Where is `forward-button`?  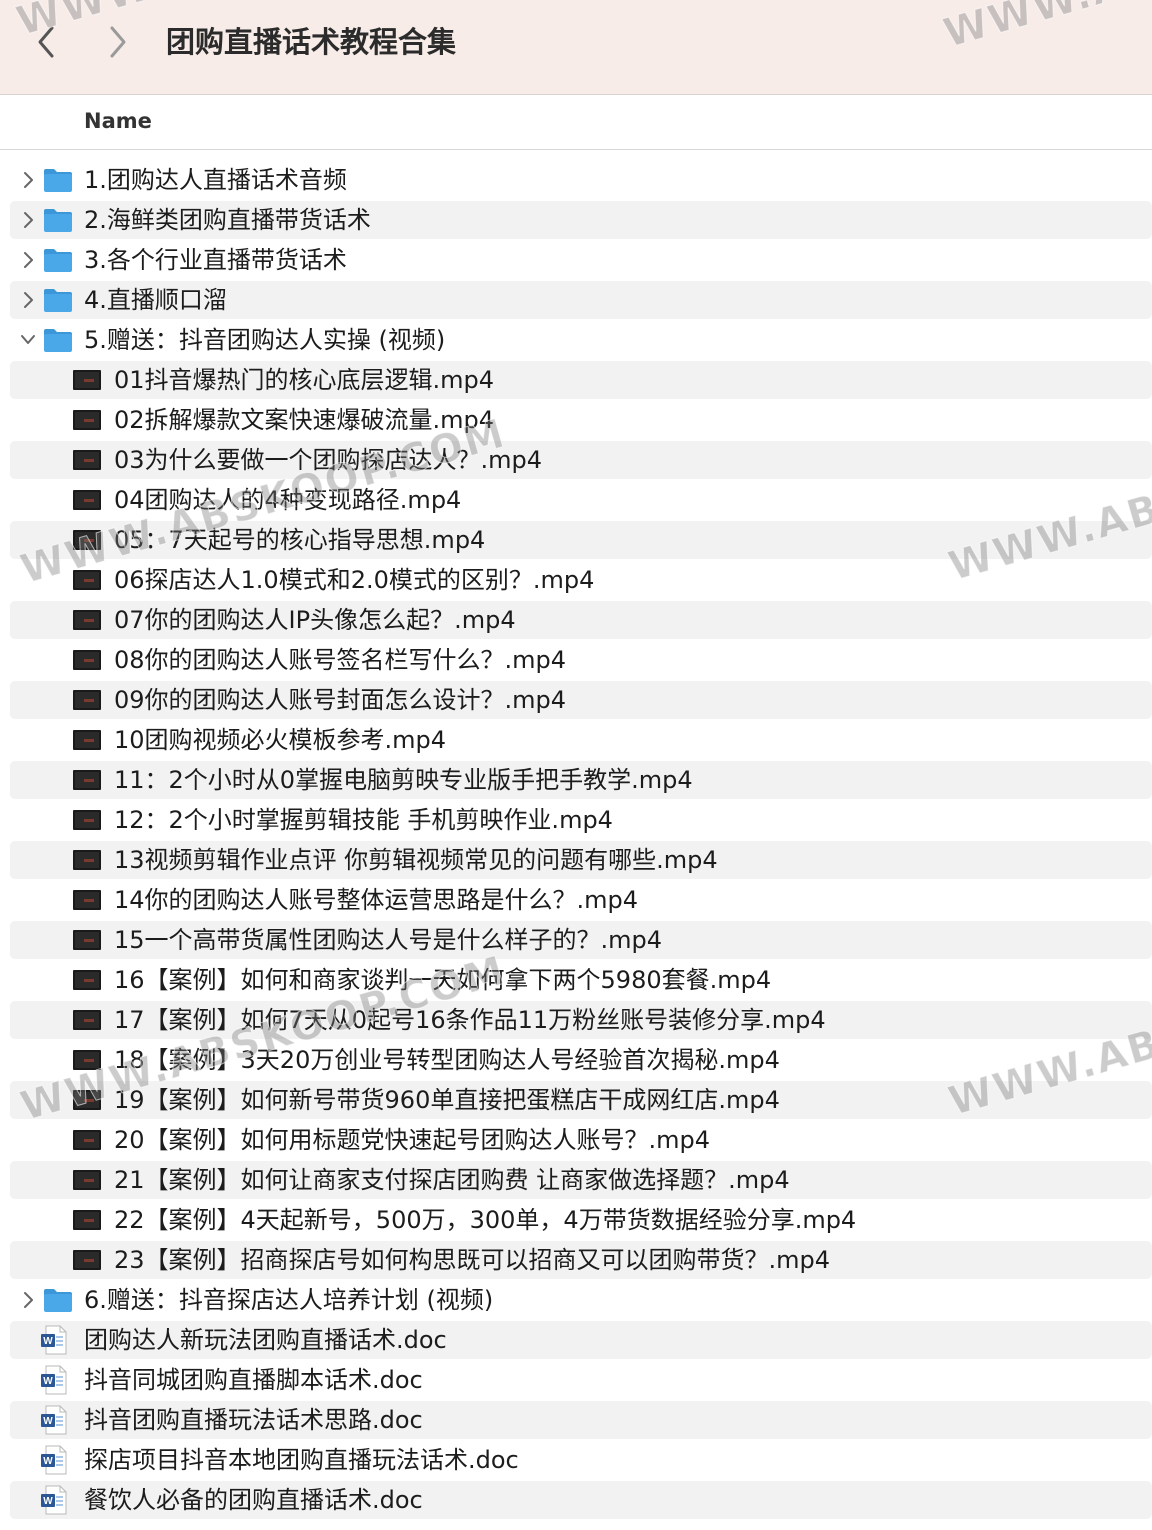 forward-button is located at coordinates (117, 42).